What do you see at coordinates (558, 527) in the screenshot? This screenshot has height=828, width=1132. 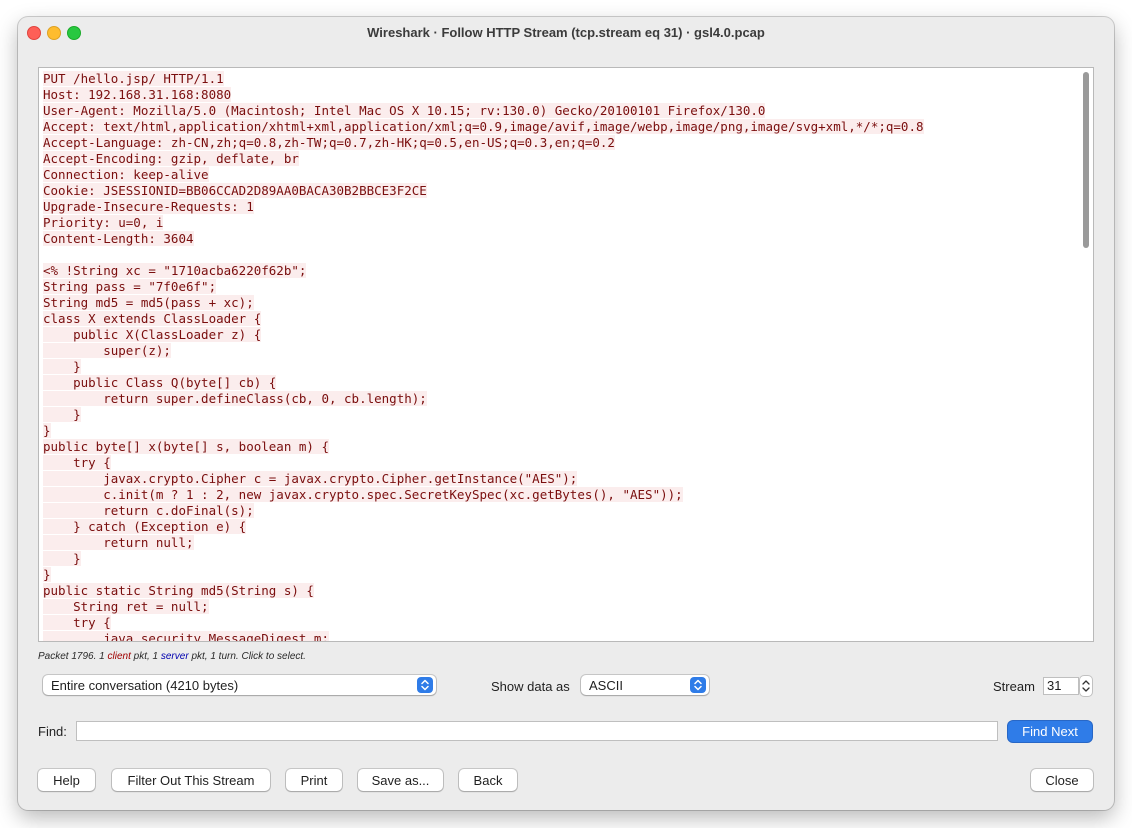 I see `stream-line: } catch (Exception e) {` at bounding box center [558, 527].